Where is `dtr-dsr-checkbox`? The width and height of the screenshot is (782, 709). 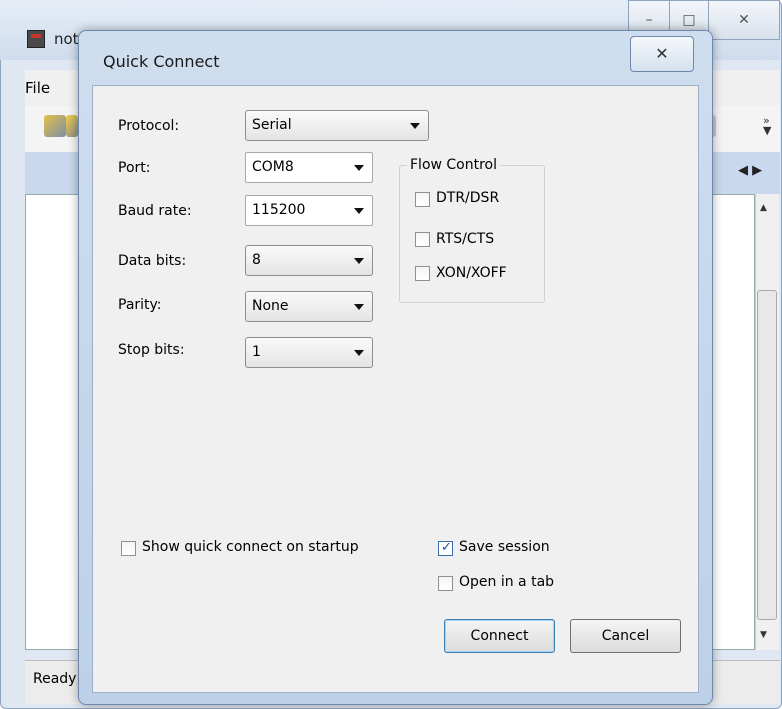 dtr-dsr-checkbox is located at coordinates (422, 199).